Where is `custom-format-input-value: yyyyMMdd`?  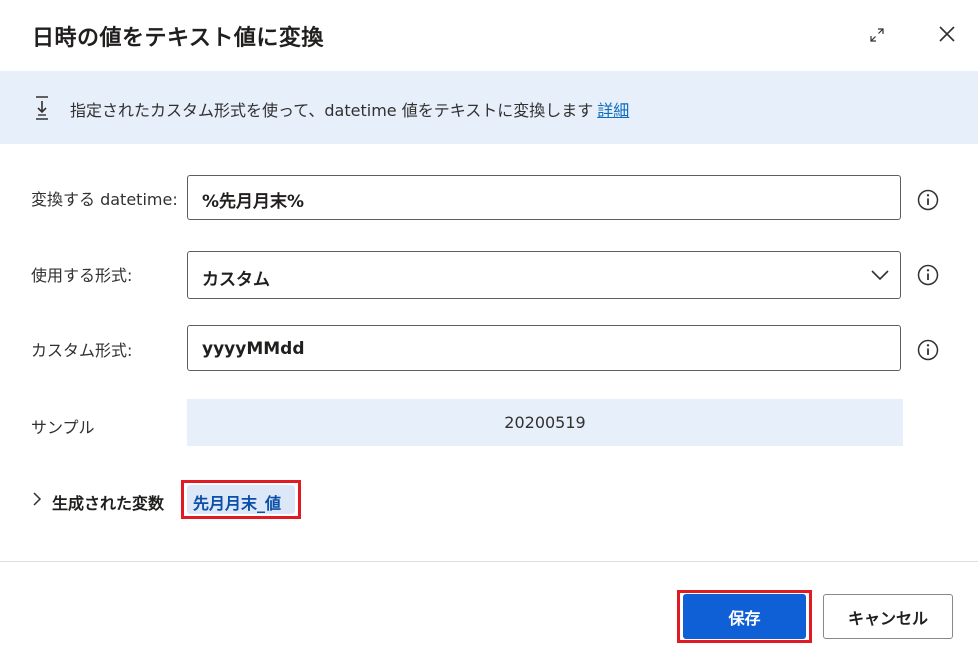
custom-format-input-value: yyyyMMdd is located at coordinates (253, 349).